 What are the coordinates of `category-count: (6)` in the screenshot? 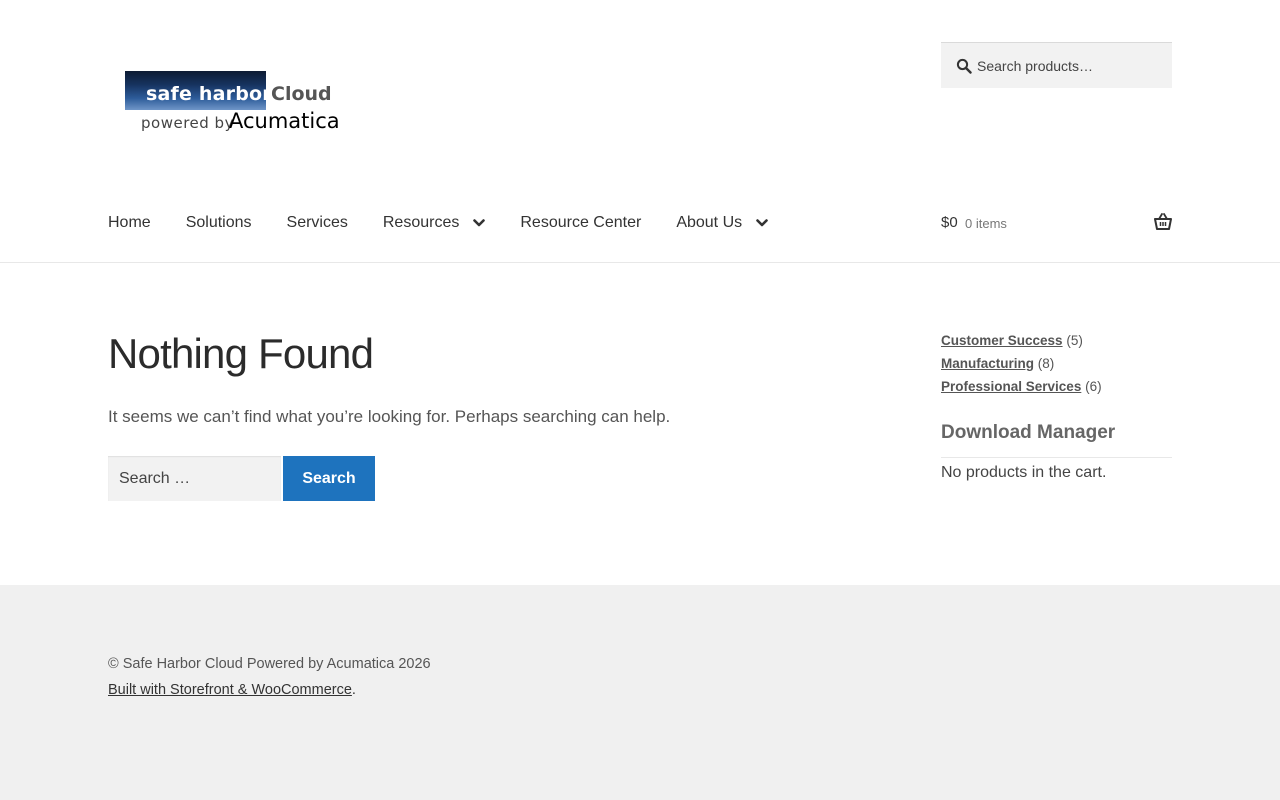 It's located at (1093, 386).